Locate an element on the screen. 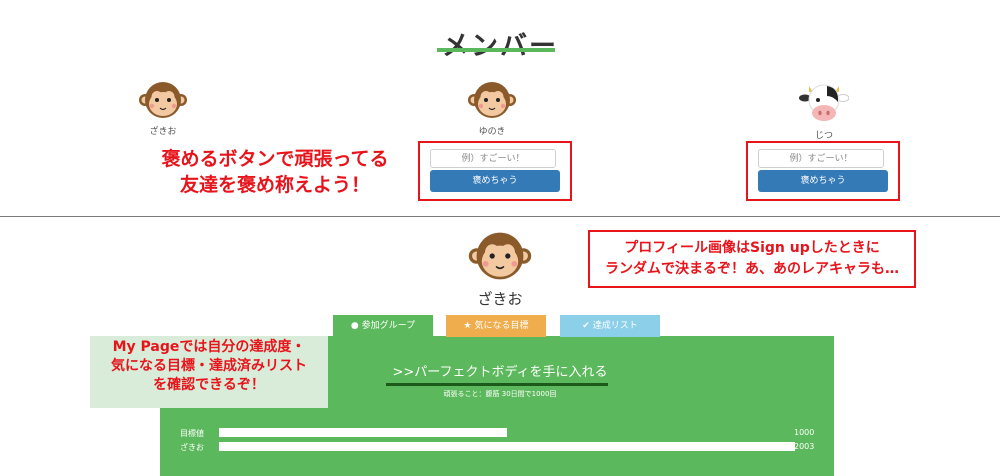 This screenshot has height=476, width=1000. progress-label: ざきお is located at coordinates (192, 447).